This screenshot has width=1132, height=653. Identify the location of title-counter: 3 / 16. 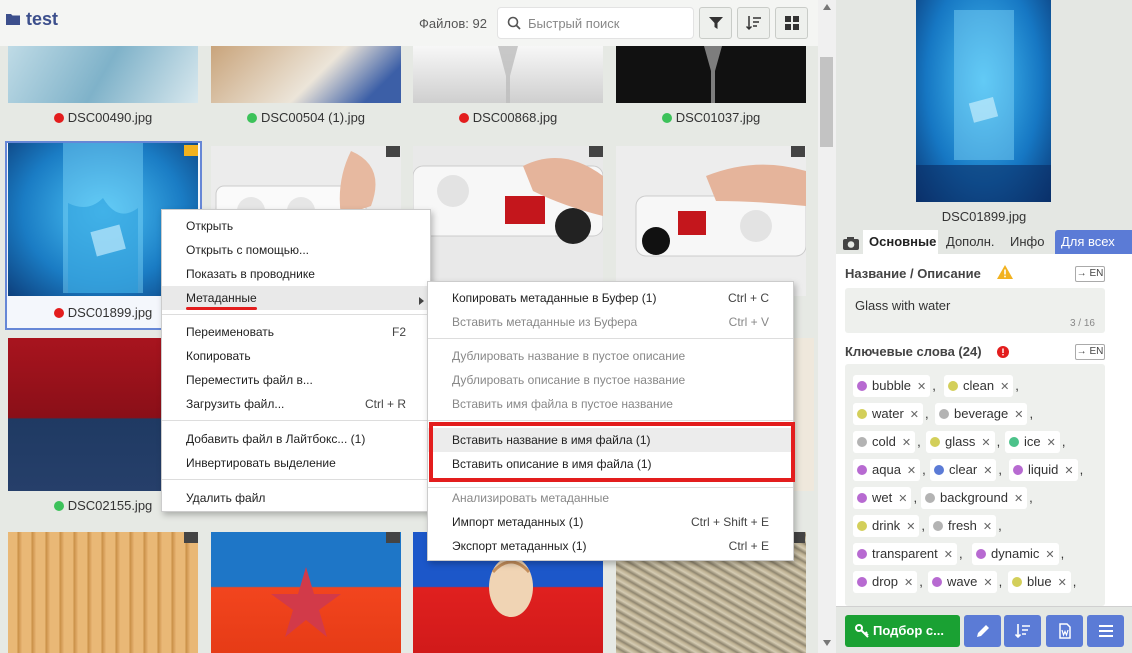
(1082, 323).